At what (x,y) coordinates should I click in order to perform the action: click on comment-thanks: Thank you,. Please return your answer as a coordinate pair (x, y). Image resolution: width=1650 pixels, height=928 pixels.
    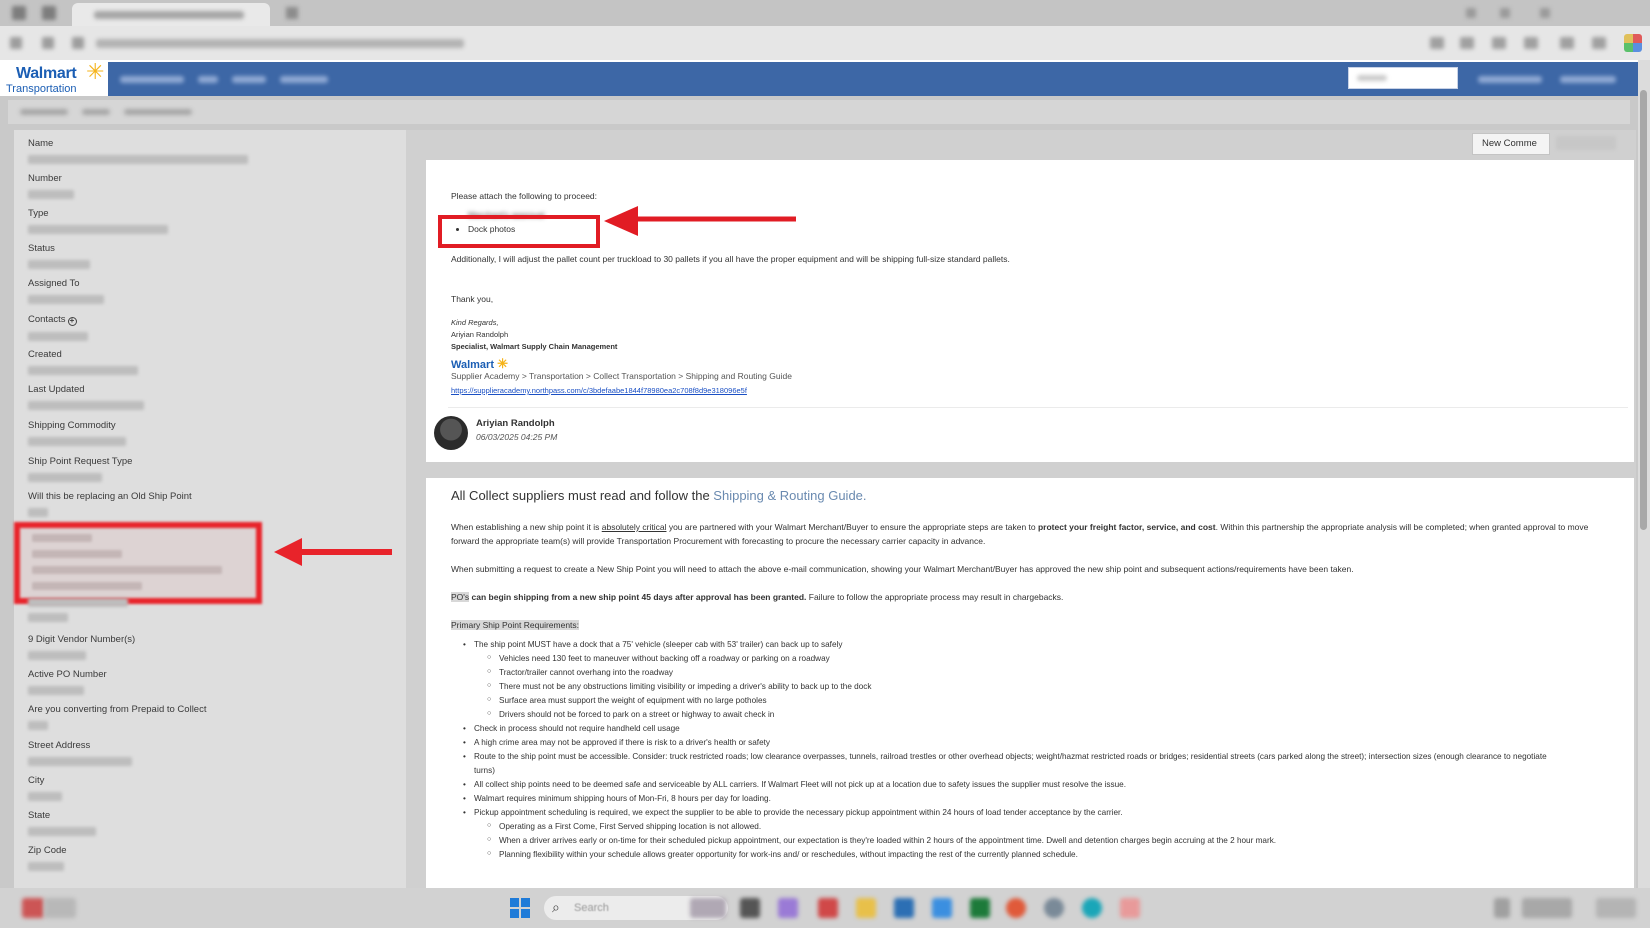
    Looking at the image, I should click on (472, 299).